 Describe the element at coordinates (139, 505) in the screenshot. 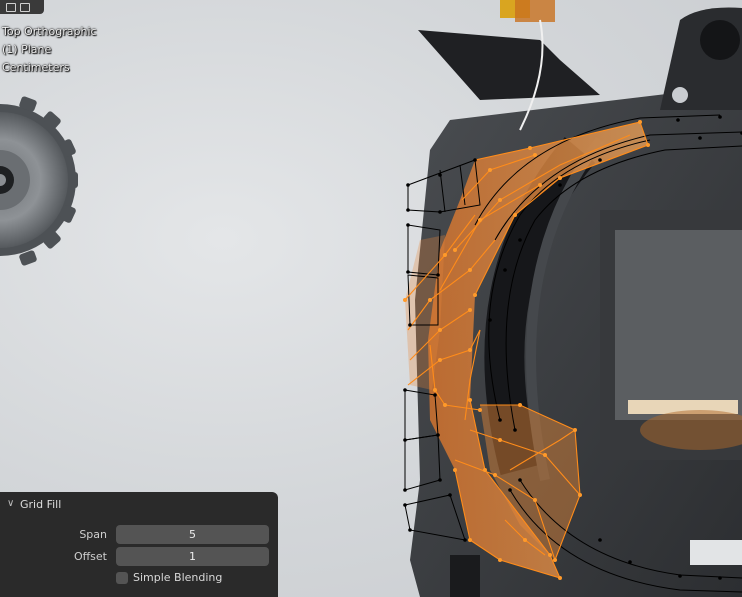

I see `panel-header: ∨ Grid Fill` at that location.